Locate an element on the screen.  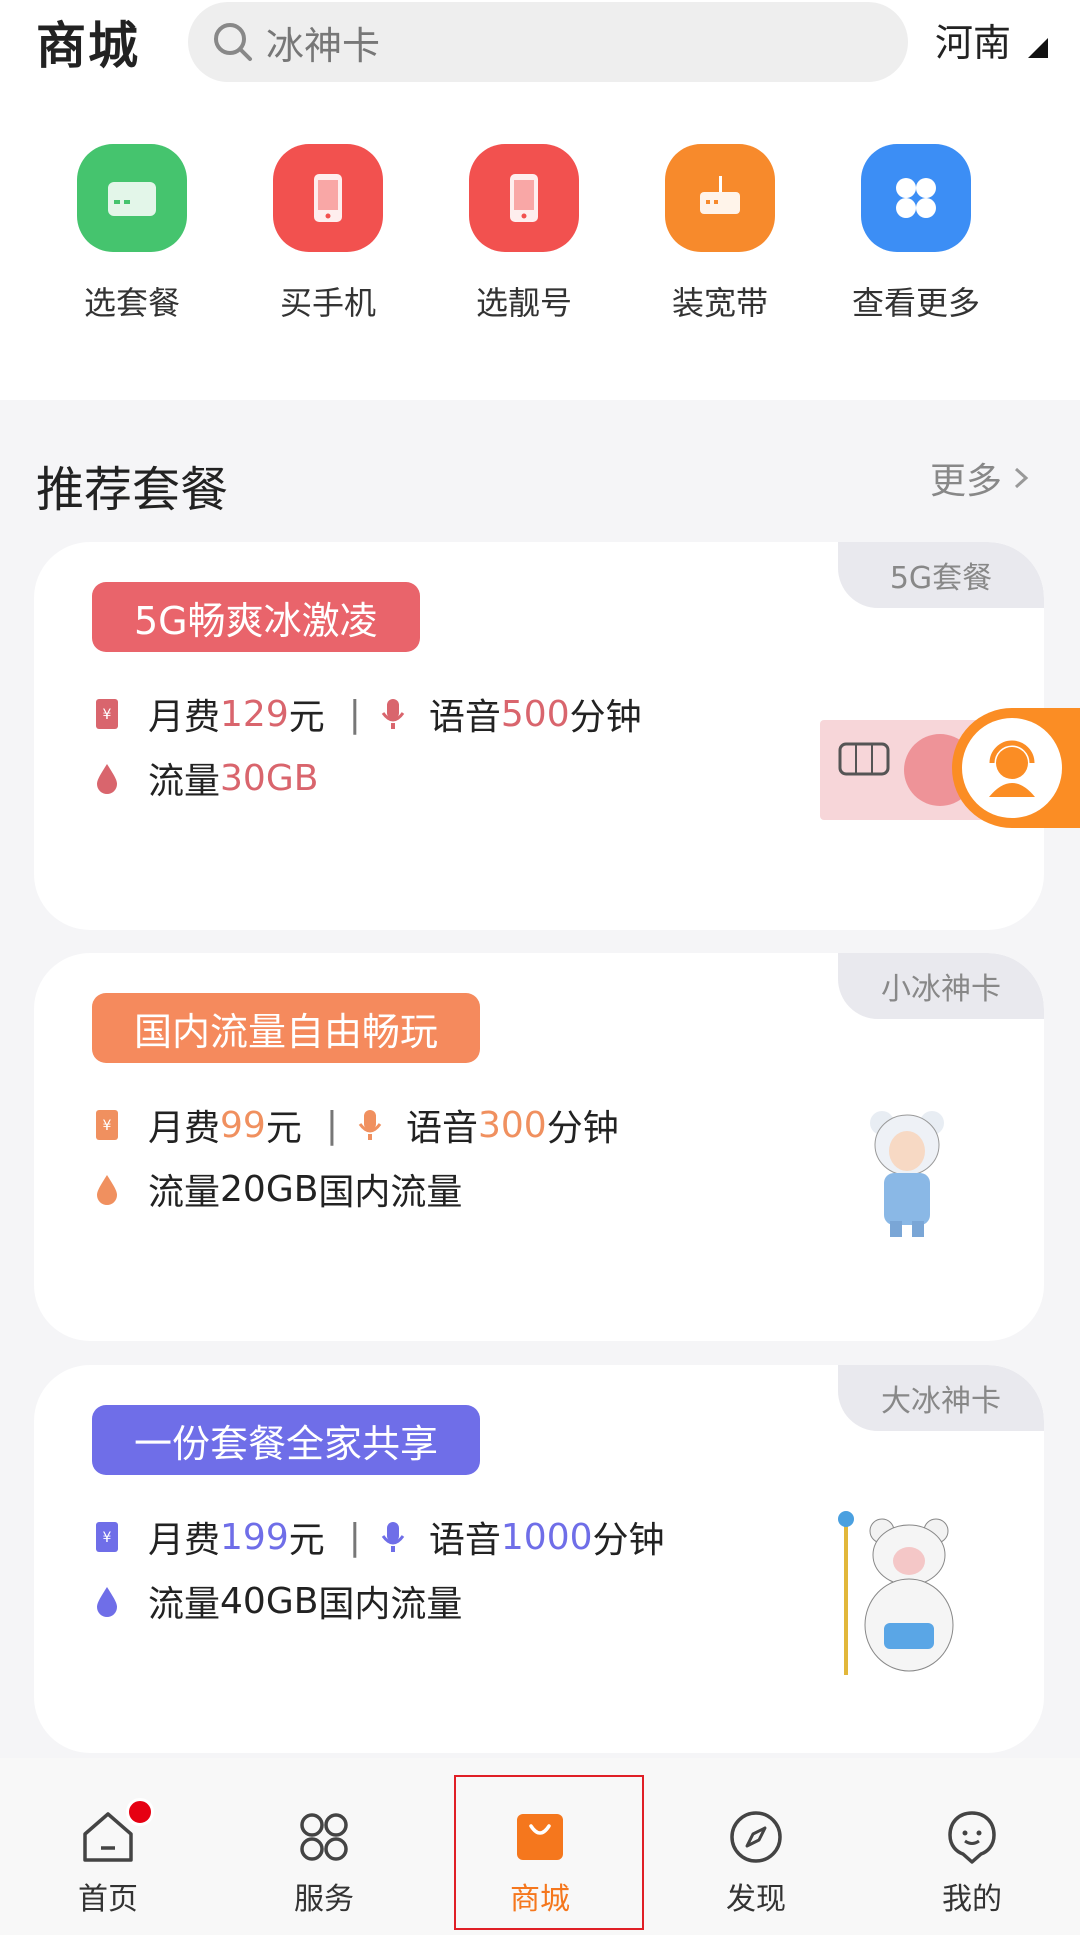
plan-data: 流量 20GB 国内流量 is located at coordinates (277, 1189).